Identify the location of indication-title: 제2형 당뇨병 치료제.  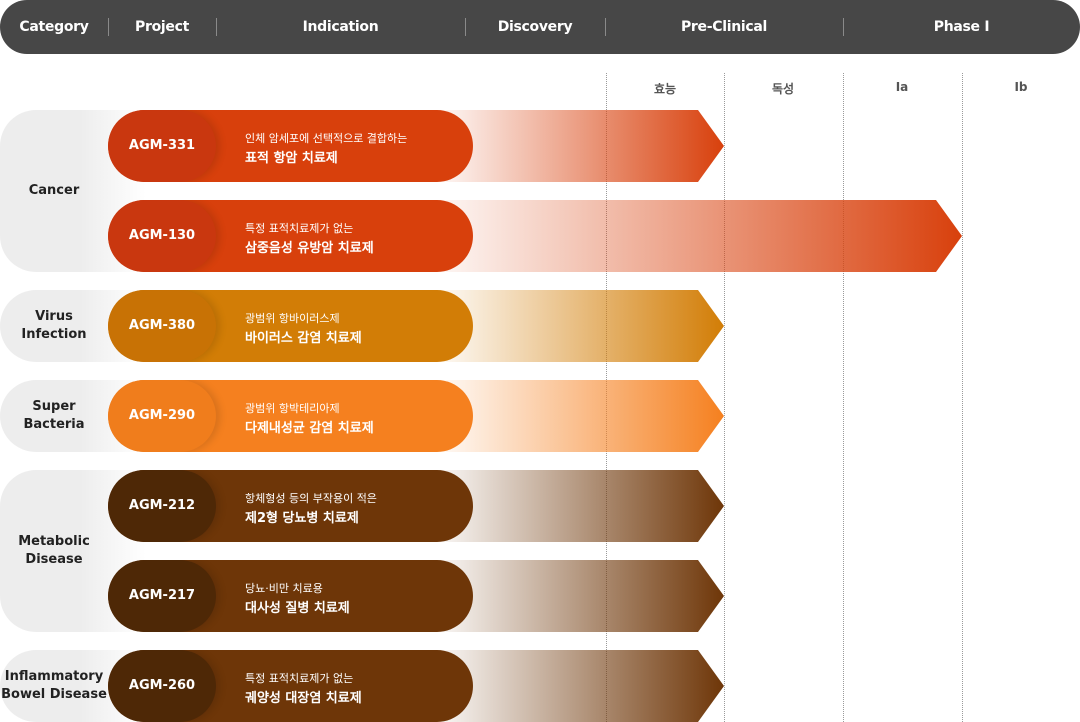
(302, 518).